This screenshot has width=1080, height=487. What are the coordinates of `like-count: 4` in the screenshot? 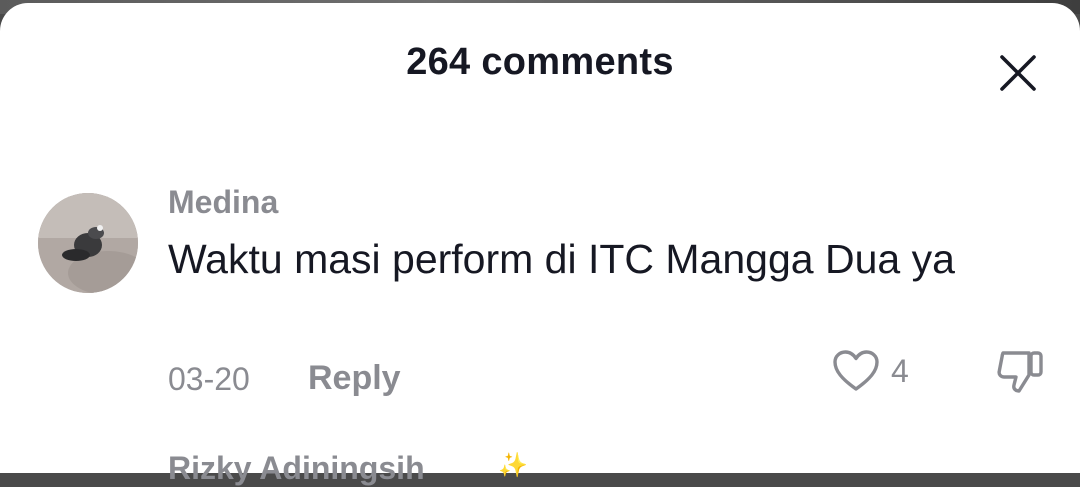 It's located at (900, 371).